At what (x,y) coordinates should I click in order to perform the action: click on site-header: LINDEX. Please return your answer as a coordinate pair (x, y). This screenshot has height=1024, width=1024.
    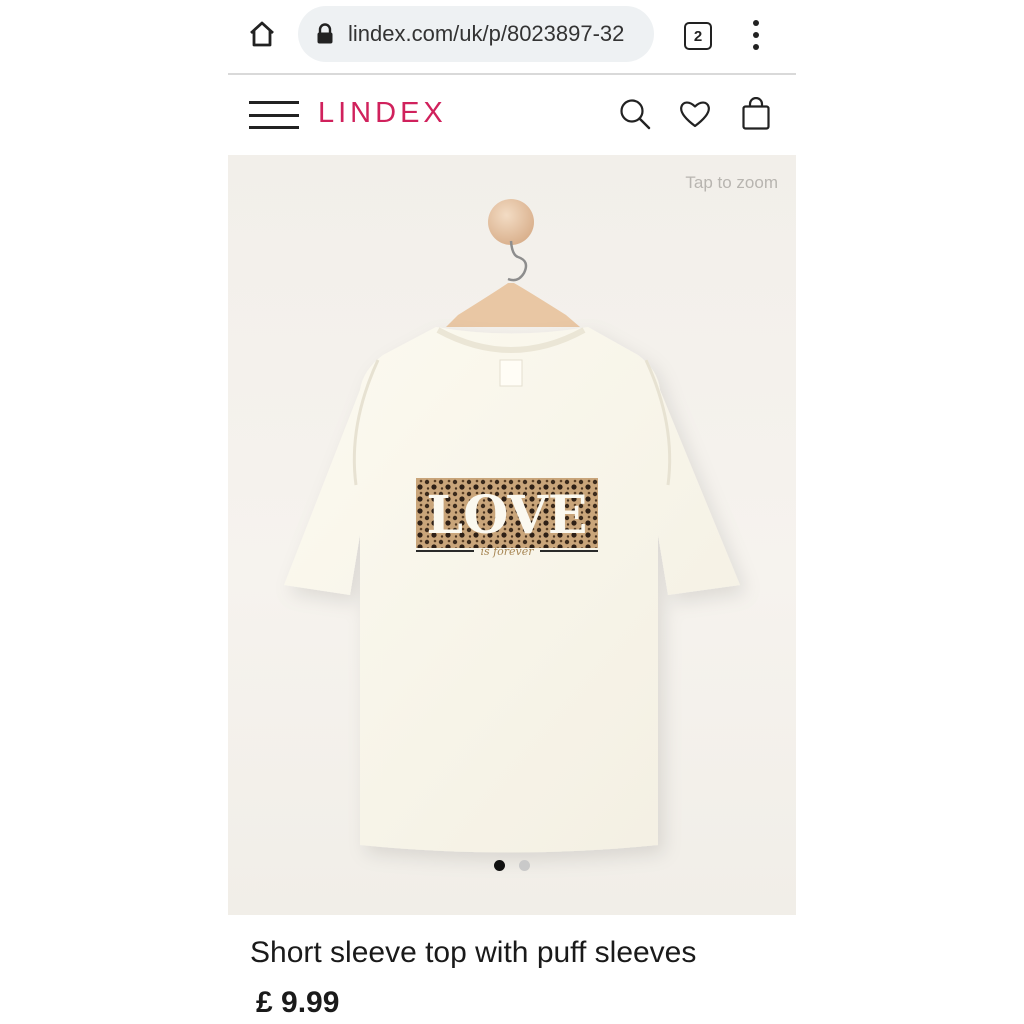
    Looking at the image, I should click on (512, 115).